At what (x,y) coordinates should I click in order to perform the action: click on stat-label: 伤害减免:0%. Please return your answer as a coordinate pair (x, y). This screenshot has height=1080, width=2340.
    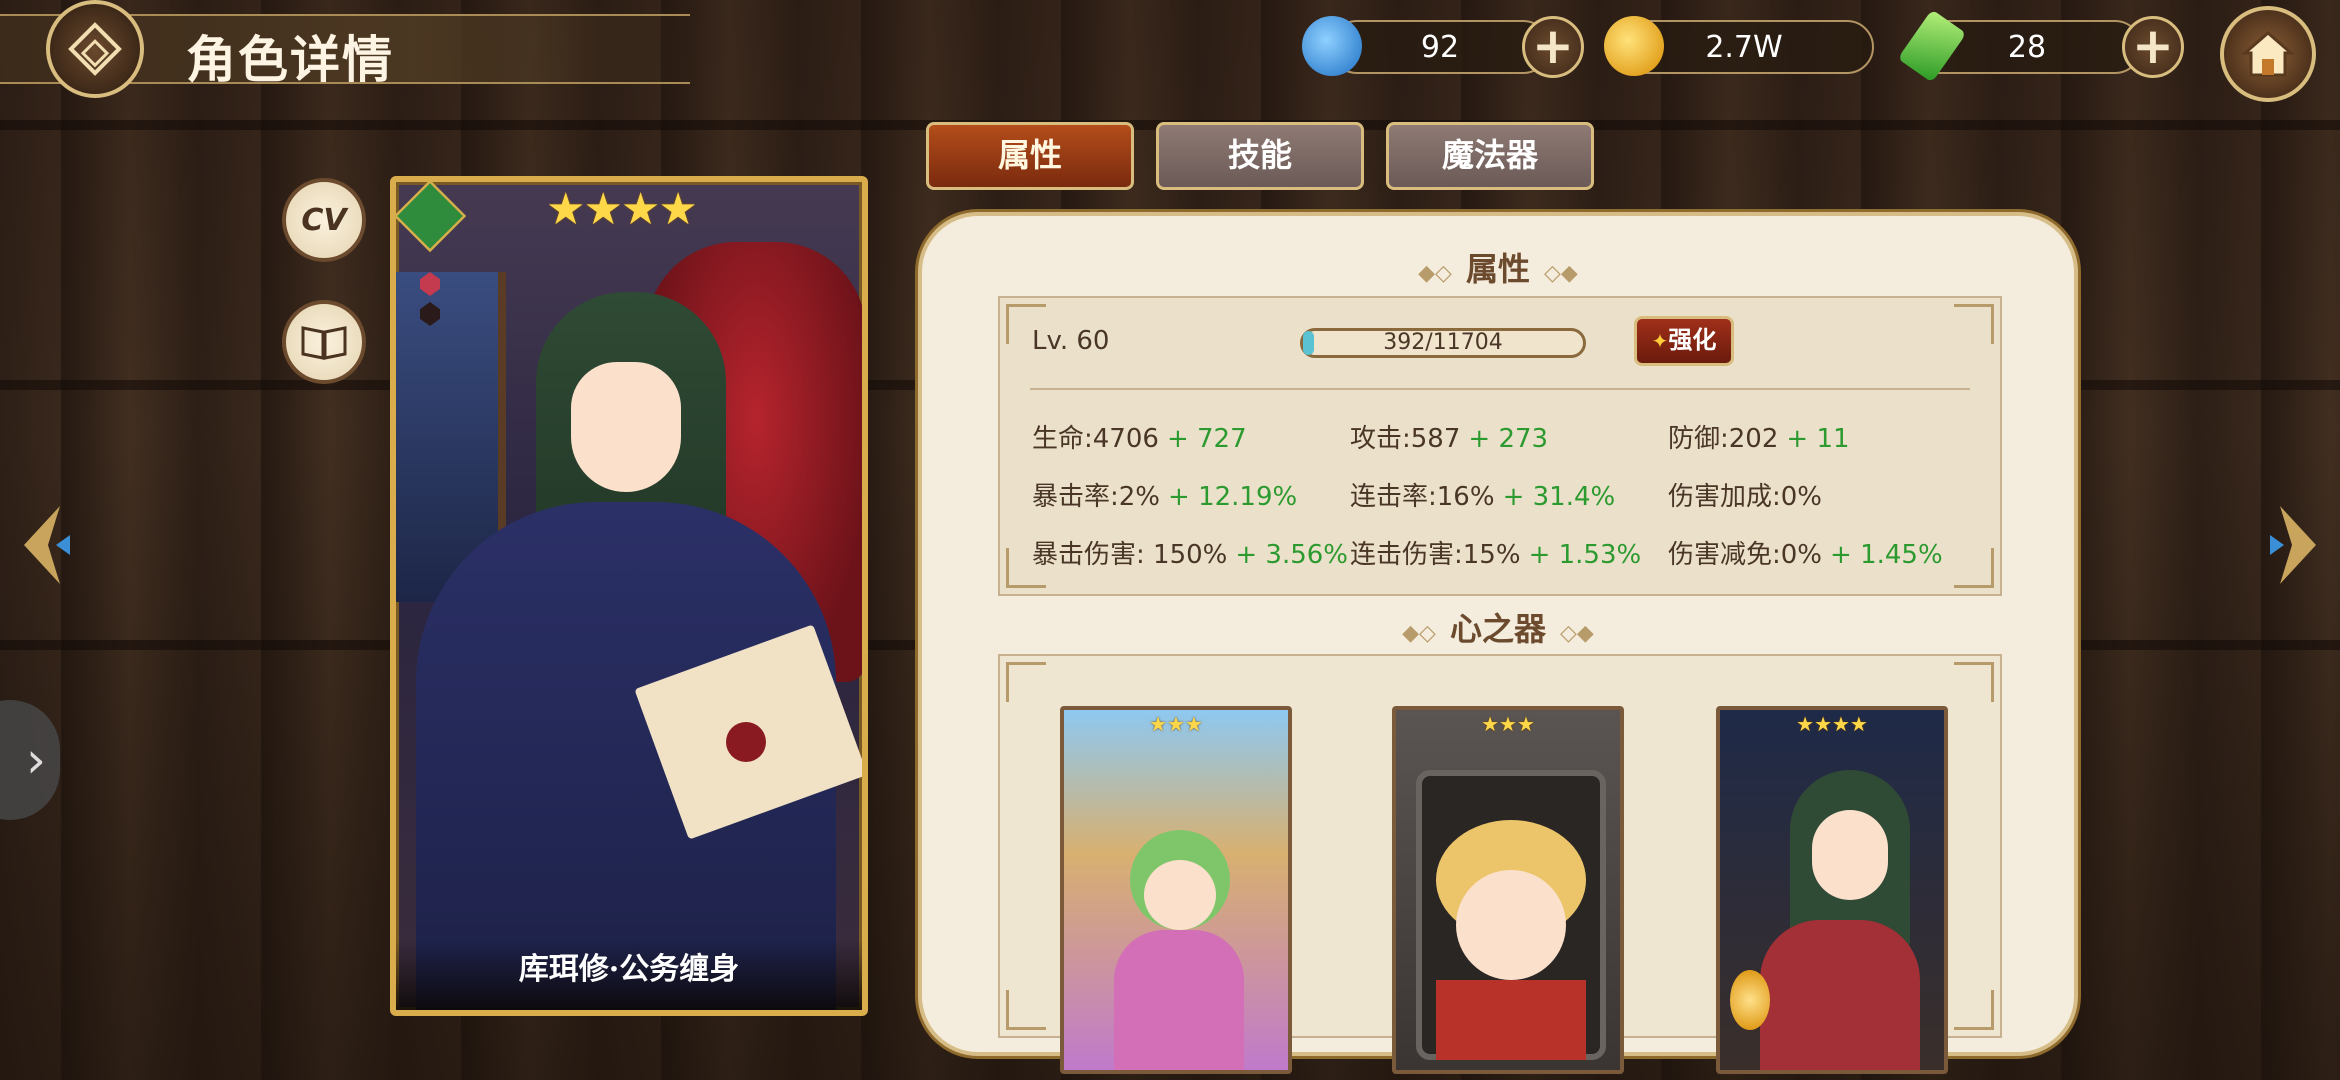
    Looking at the image, I should click on (1745, 555).